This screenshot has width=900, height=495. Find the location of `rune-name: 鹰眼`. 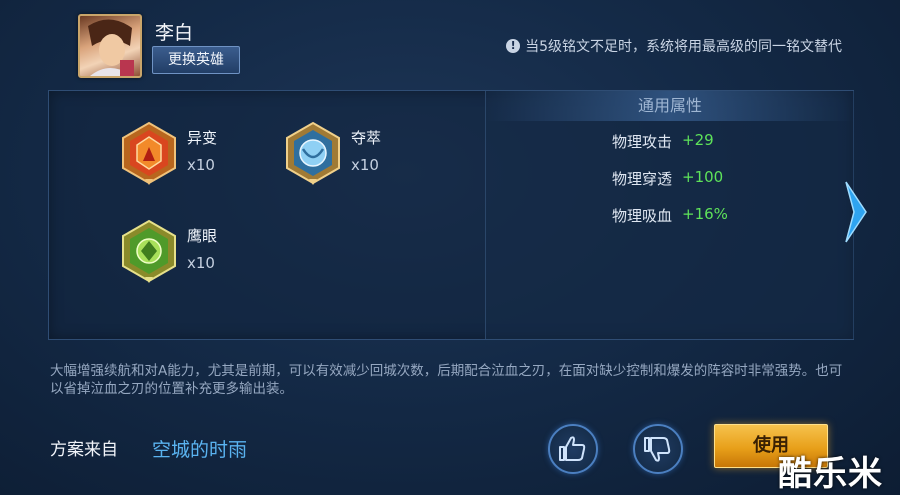

rune-name: 鹰眼 is located at coordinates (202, 236).